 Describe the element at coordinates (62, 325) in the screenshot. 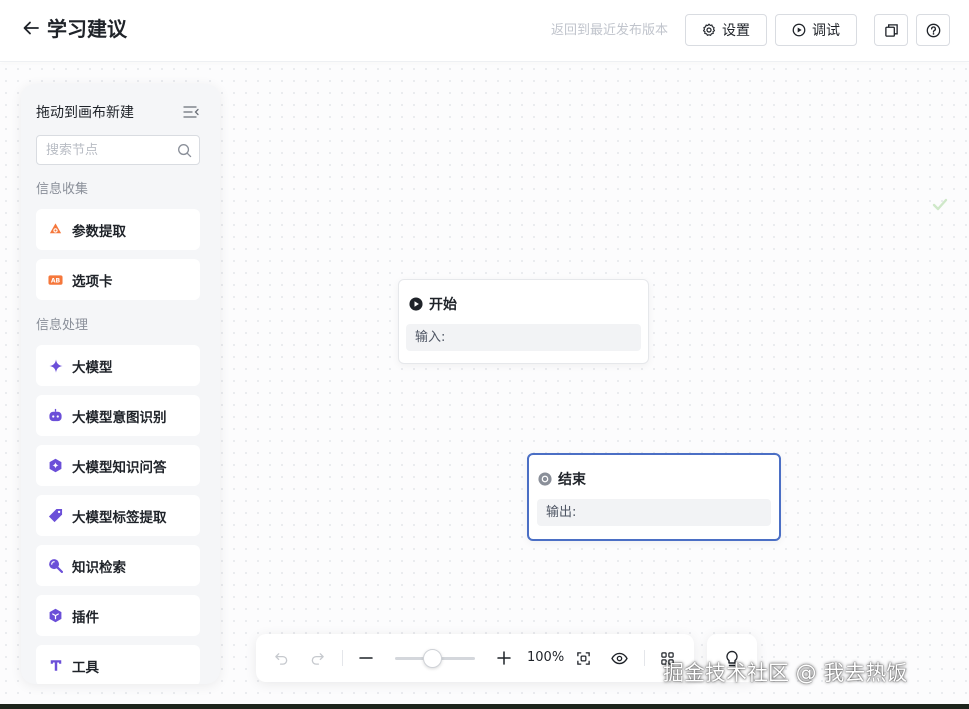

I see `category-label-info-process: 信息处理` at that location.